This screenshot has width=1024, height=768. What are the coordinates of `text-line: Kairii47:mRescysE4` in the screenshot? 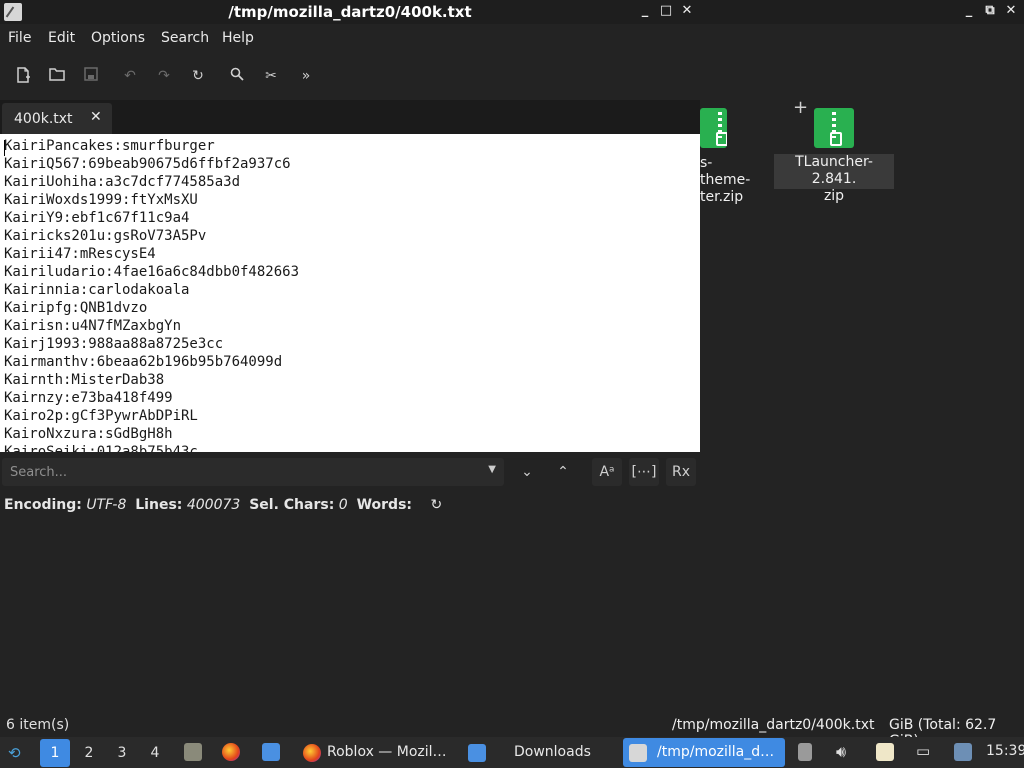 It's located at (80, 254).